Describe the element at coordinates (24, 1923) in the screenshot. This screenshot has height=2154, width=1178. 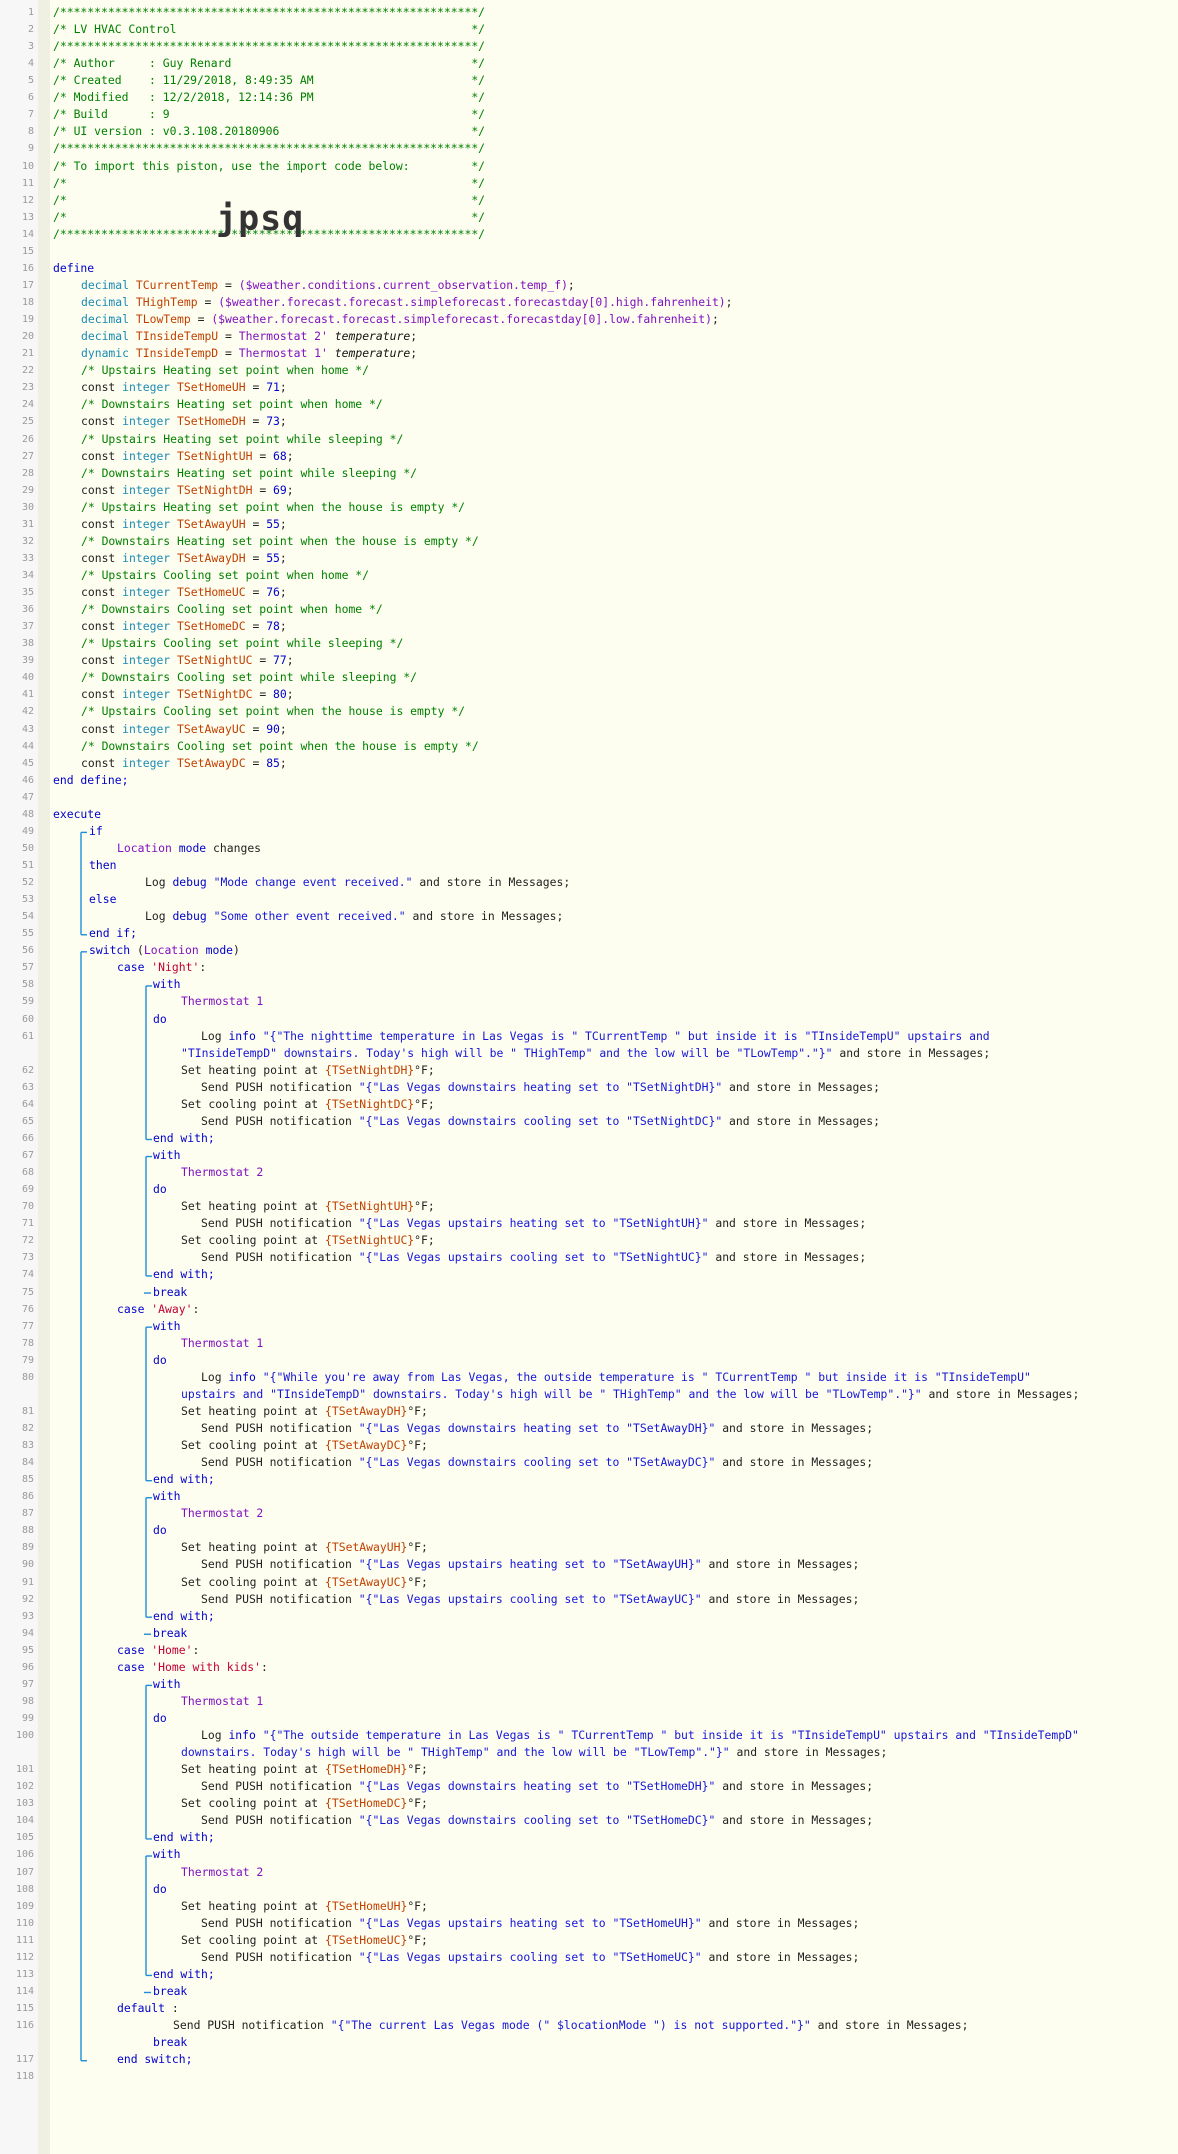
I see `line-number: 110` at that location.